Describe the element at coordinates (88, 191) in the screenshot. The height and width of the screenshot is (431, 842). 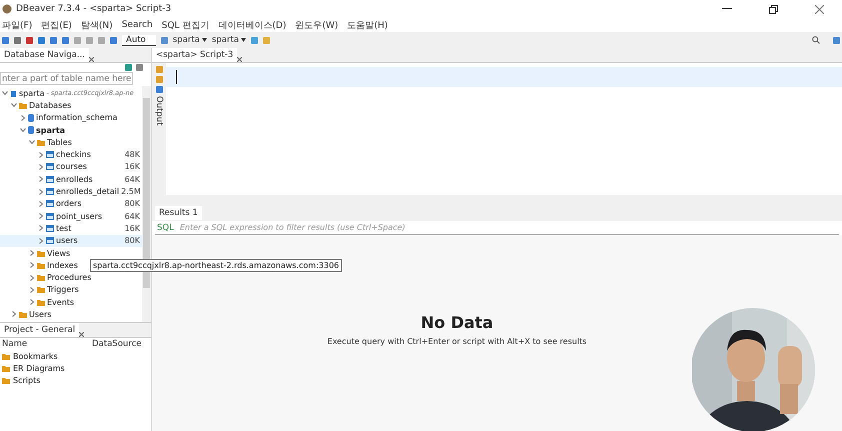
I see `tree-item: enrolleds_detail` at that location.